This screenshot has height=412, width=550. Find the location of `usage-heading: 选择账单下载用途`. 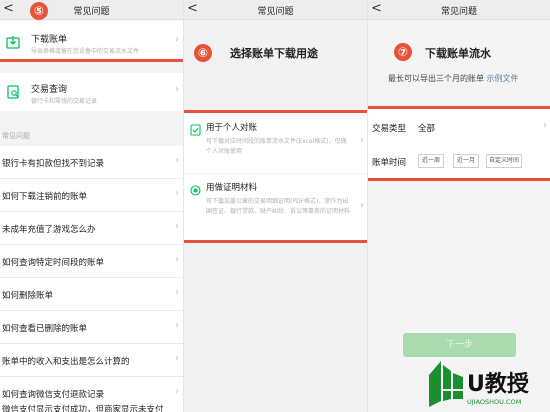

usage-heading: 选择账单下载用途 is located at coordinates (274, 53).